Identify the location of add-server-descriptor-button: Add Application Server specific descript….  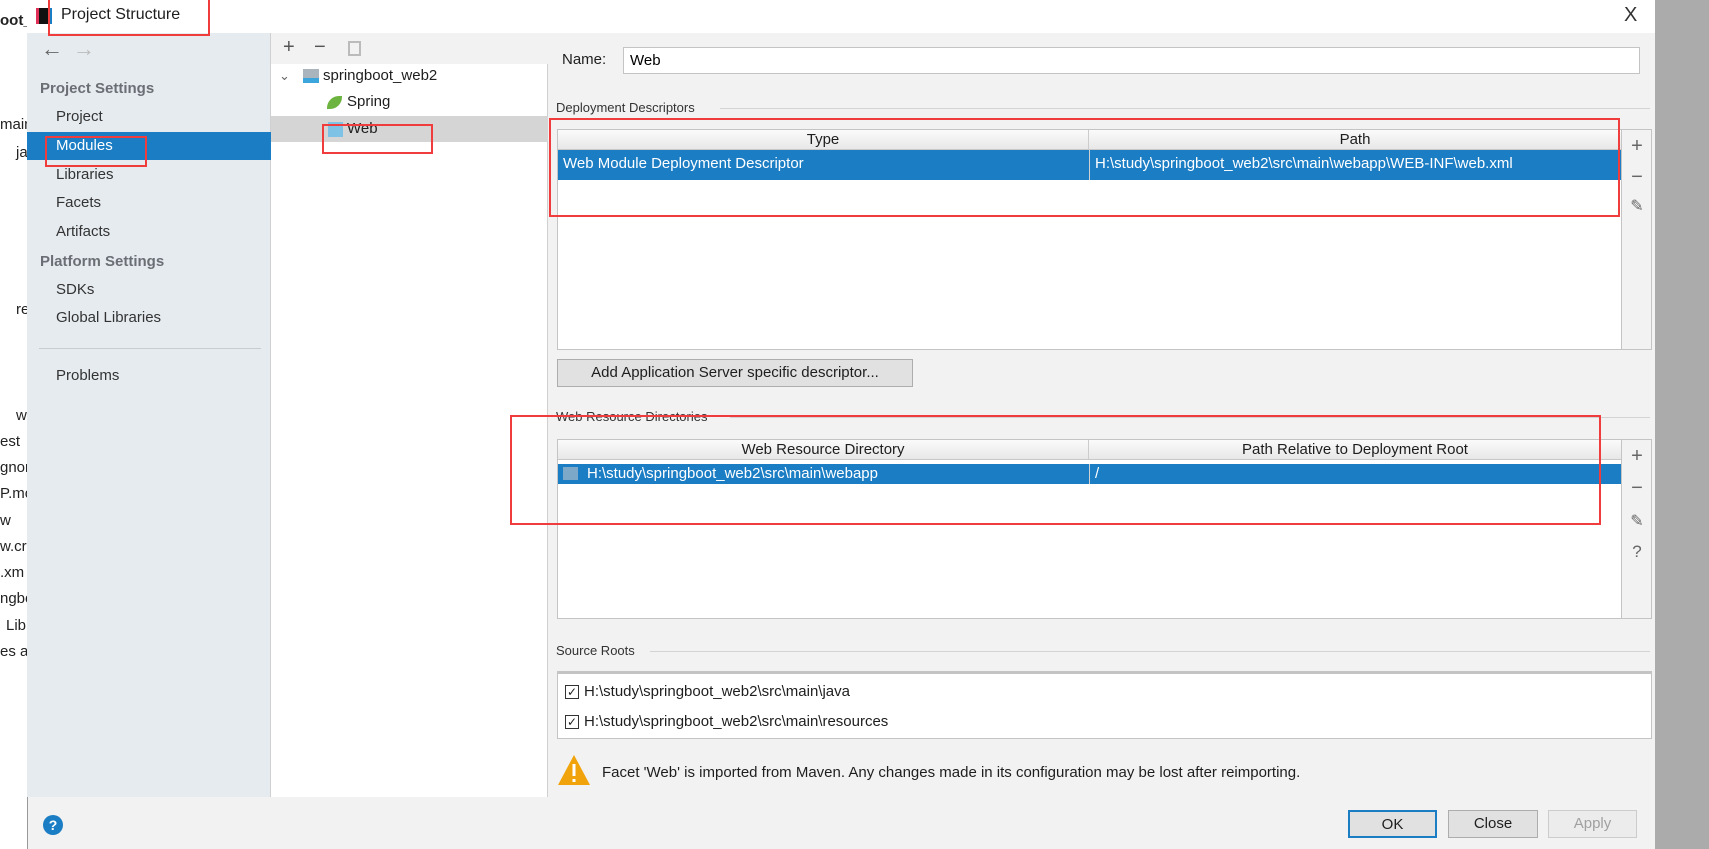
(735, 373).